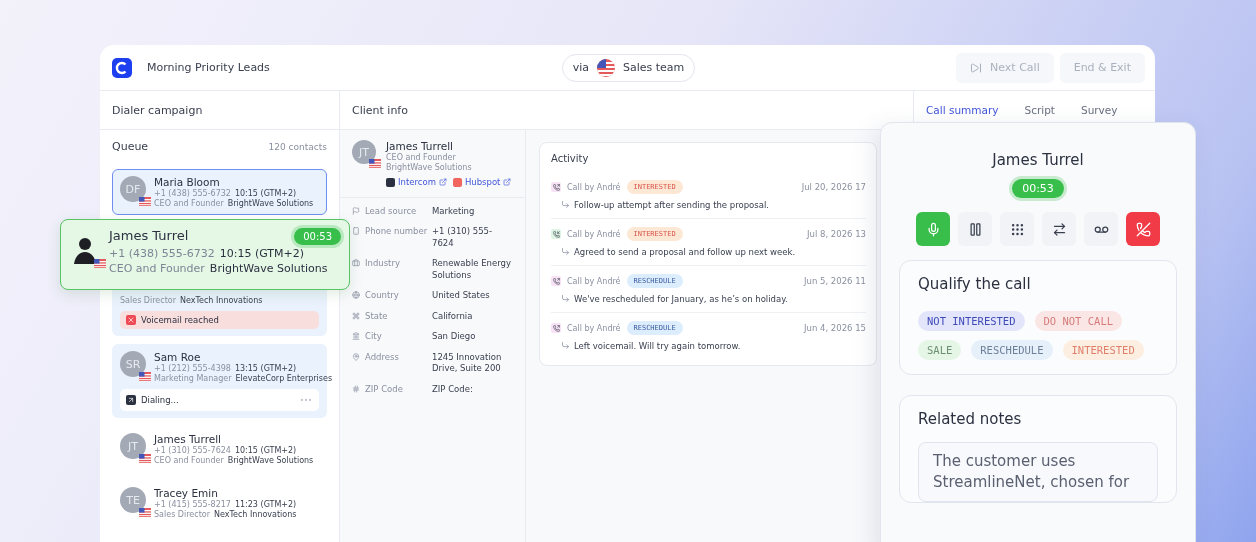 This screenshot has height=542, width=1256. I want to click on caller-phone: +1 (438) 555-6732, so click(162, 253).